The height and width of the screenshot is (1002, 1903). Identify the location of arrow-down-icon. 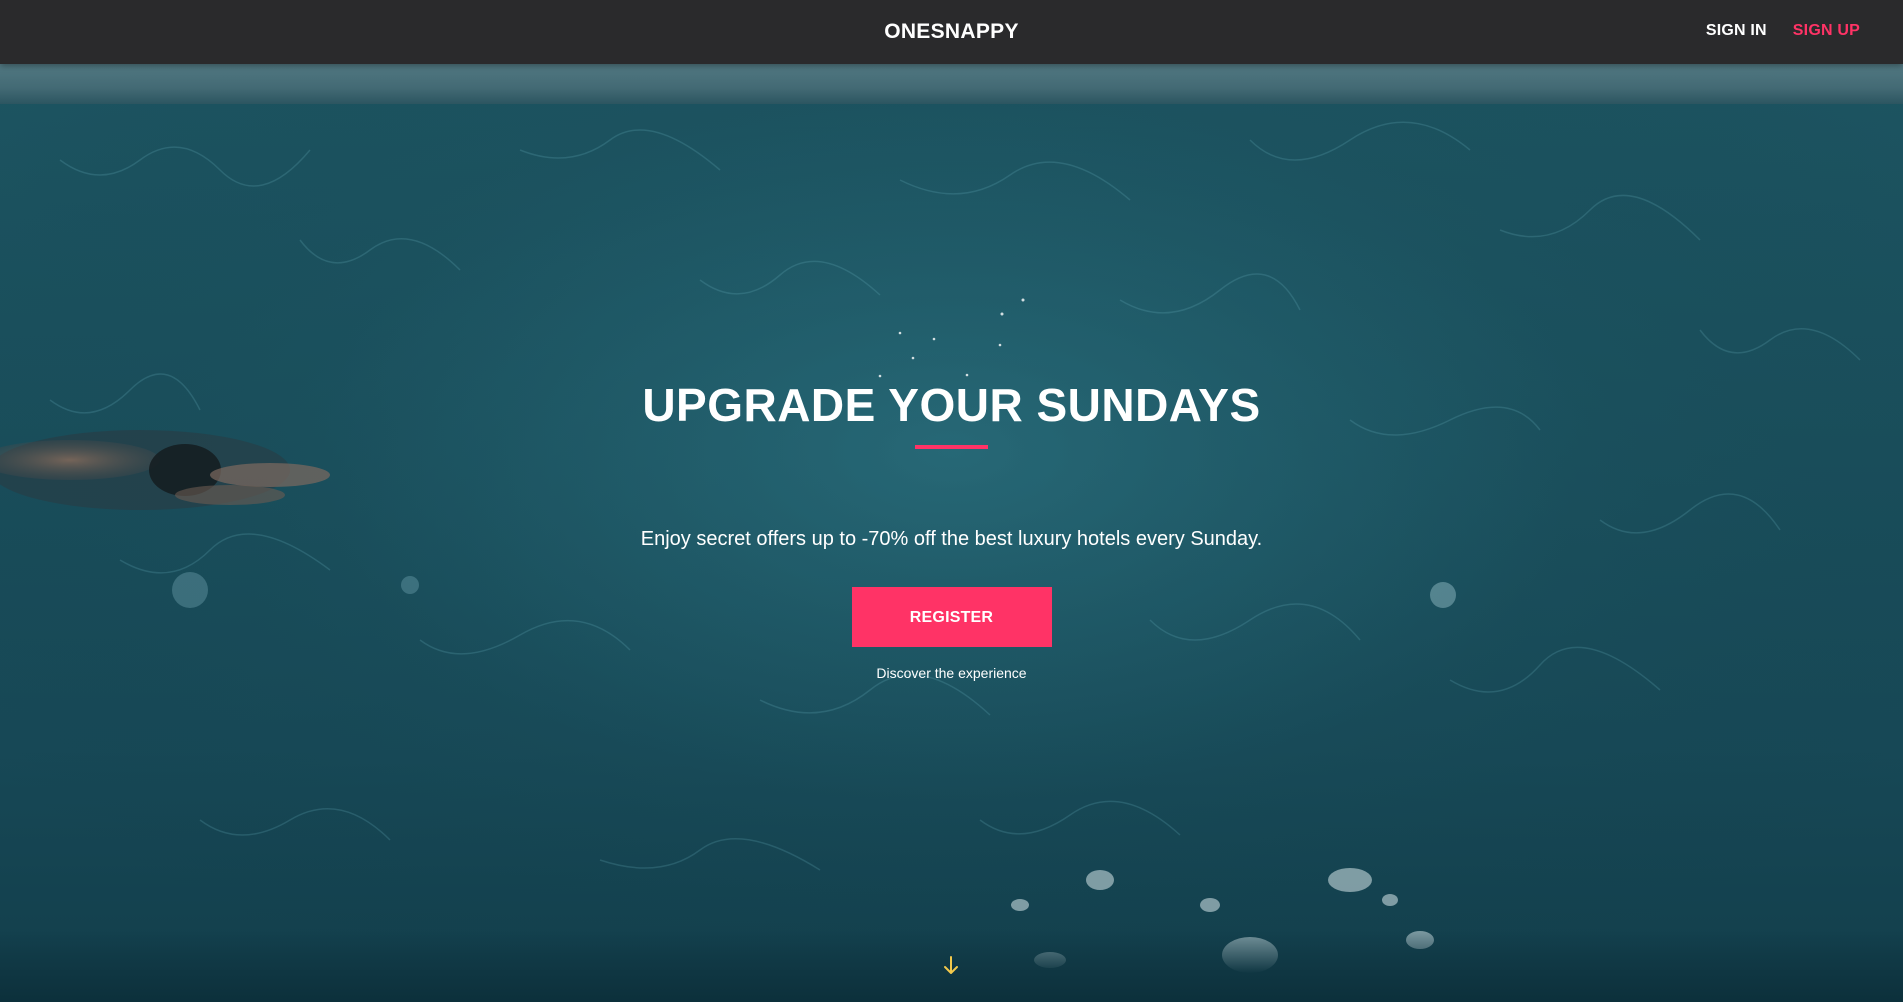
(951, 966).